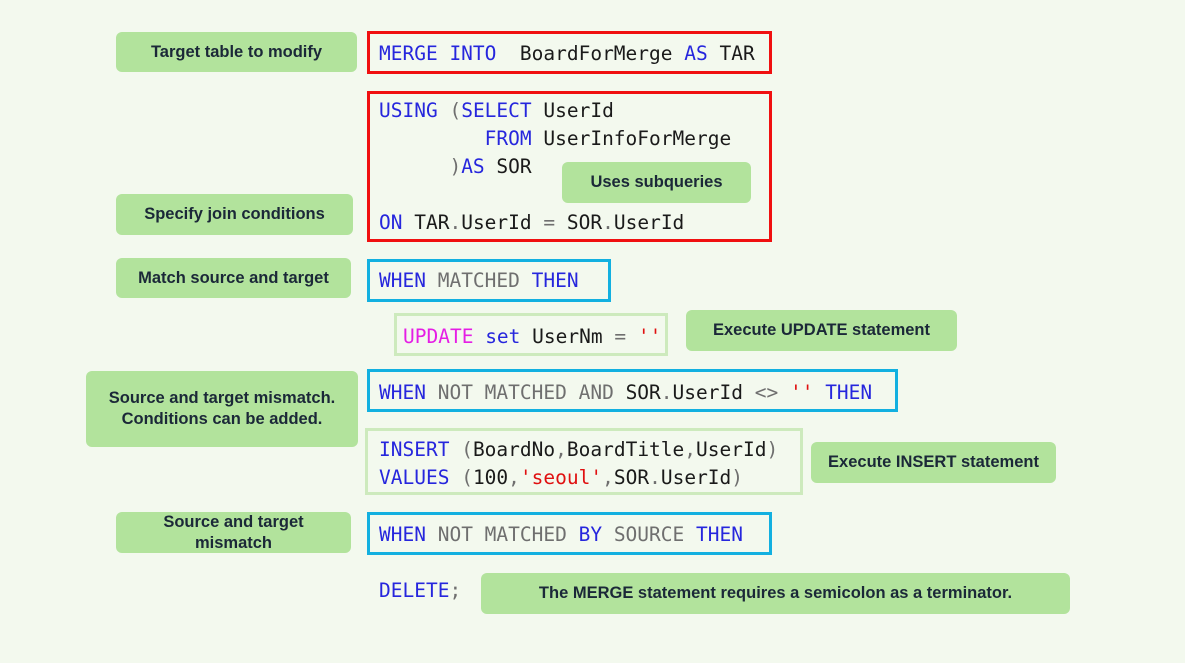 The height and width of the screenshot is (663, 1185). I want to click on code-token: BoardNo, so click(514, 449).